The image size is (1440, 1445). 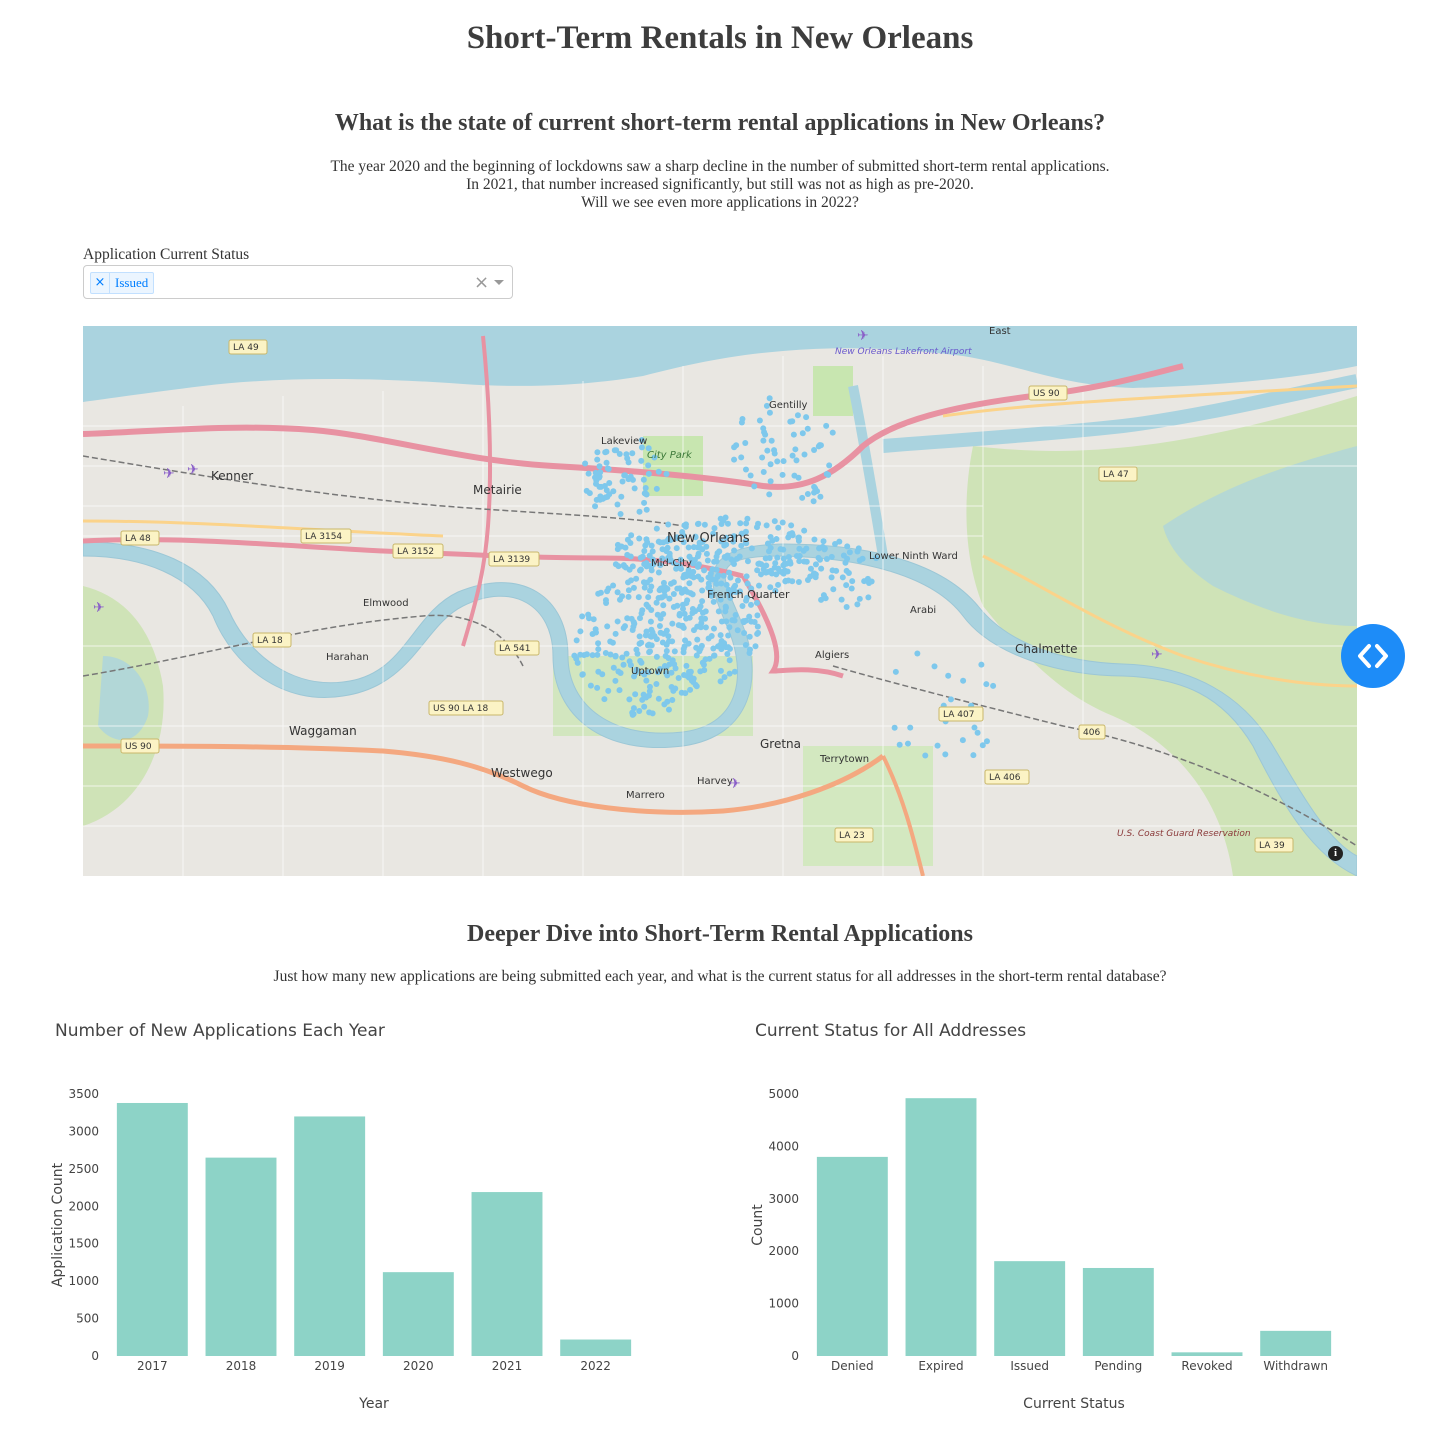 What do you see at coordinates (298, 282) in the screenshot?
I see `status-filter-dropdown: × Issued ×` at bounding box center [298, 282].